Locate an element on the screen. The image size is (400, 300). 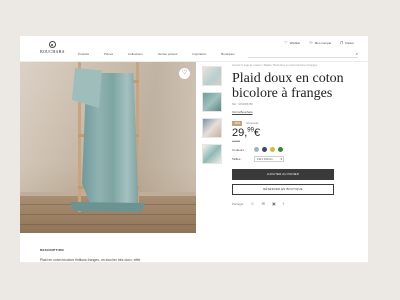
color-swatch-yellow is located at coordinates (272, 149).